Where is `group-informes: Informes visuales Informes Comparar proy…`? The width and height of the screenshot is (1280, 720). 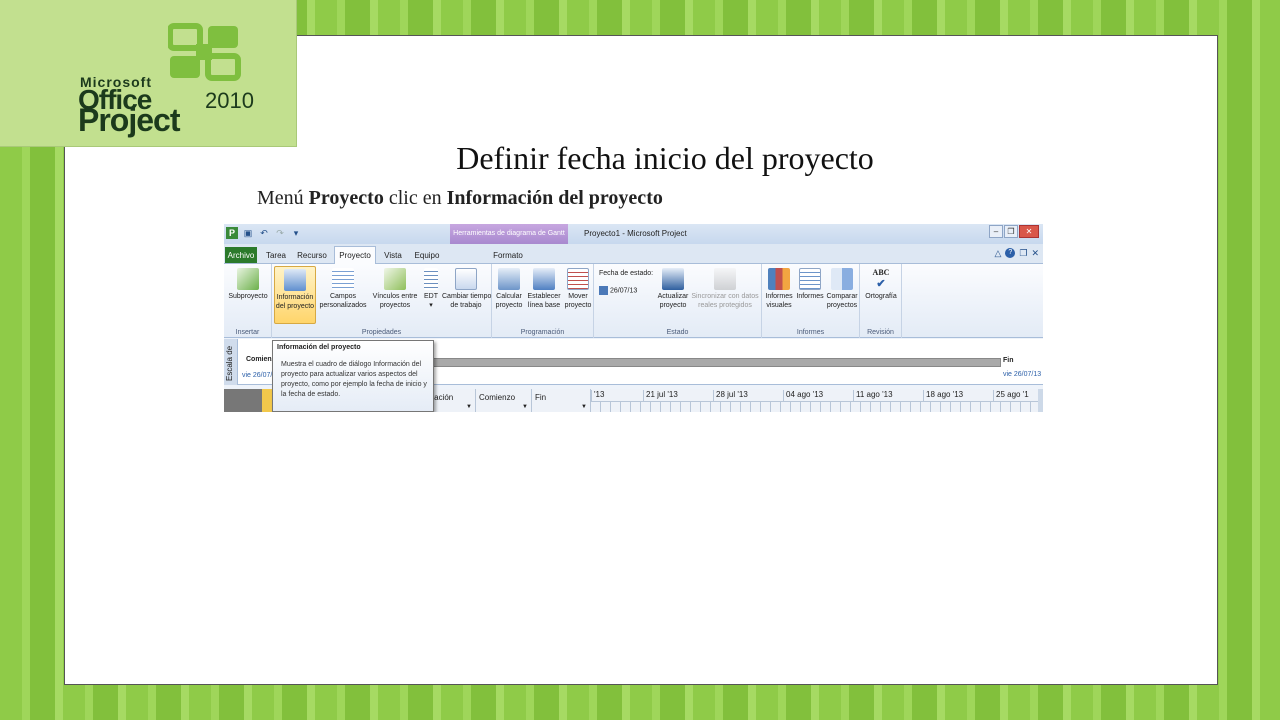 group-informes: Informes visuales Informes Comparar proy… is located at coordinates (811, 301).